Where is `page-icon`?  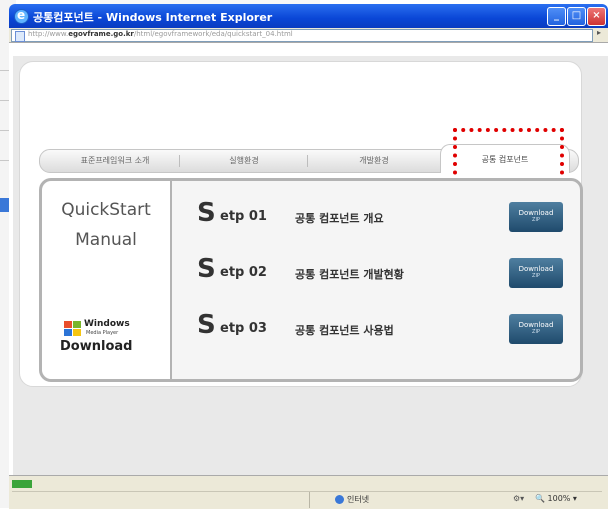 page-icon is located at coordinates (20, 36).